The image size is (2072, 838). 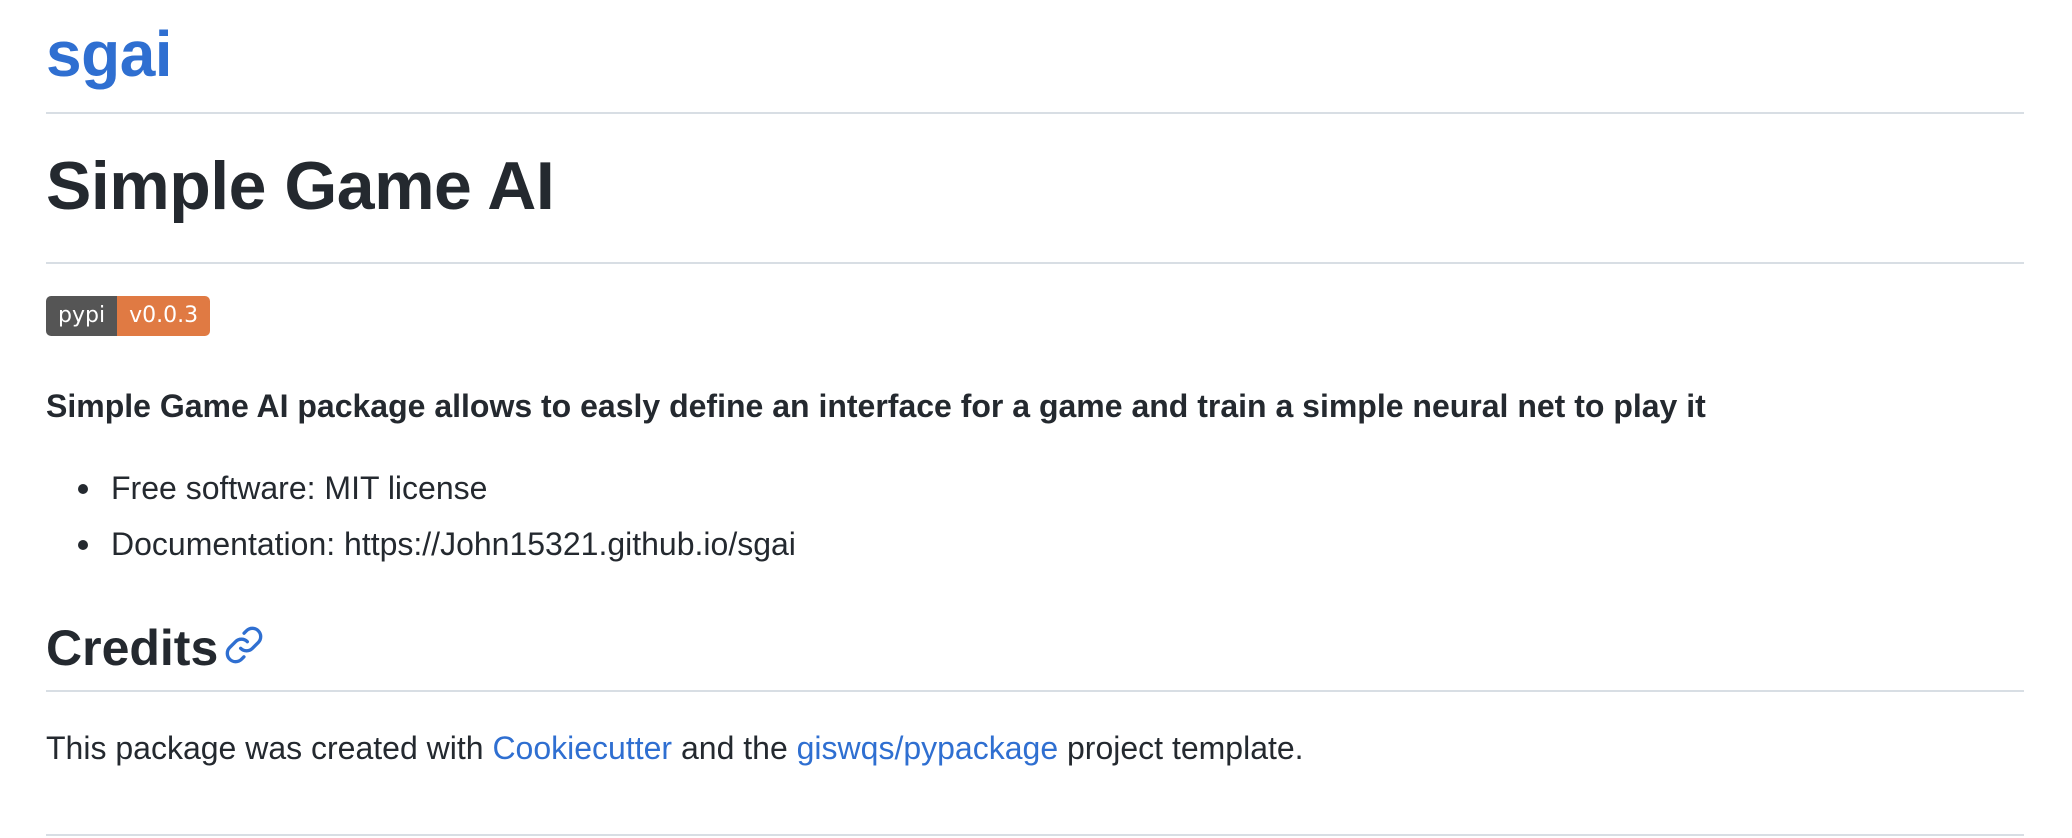 What do you see at coordinates (164, 316) in the screenshot?
I see `badge-version: v0.0.3` at bounding box center [164, 316].